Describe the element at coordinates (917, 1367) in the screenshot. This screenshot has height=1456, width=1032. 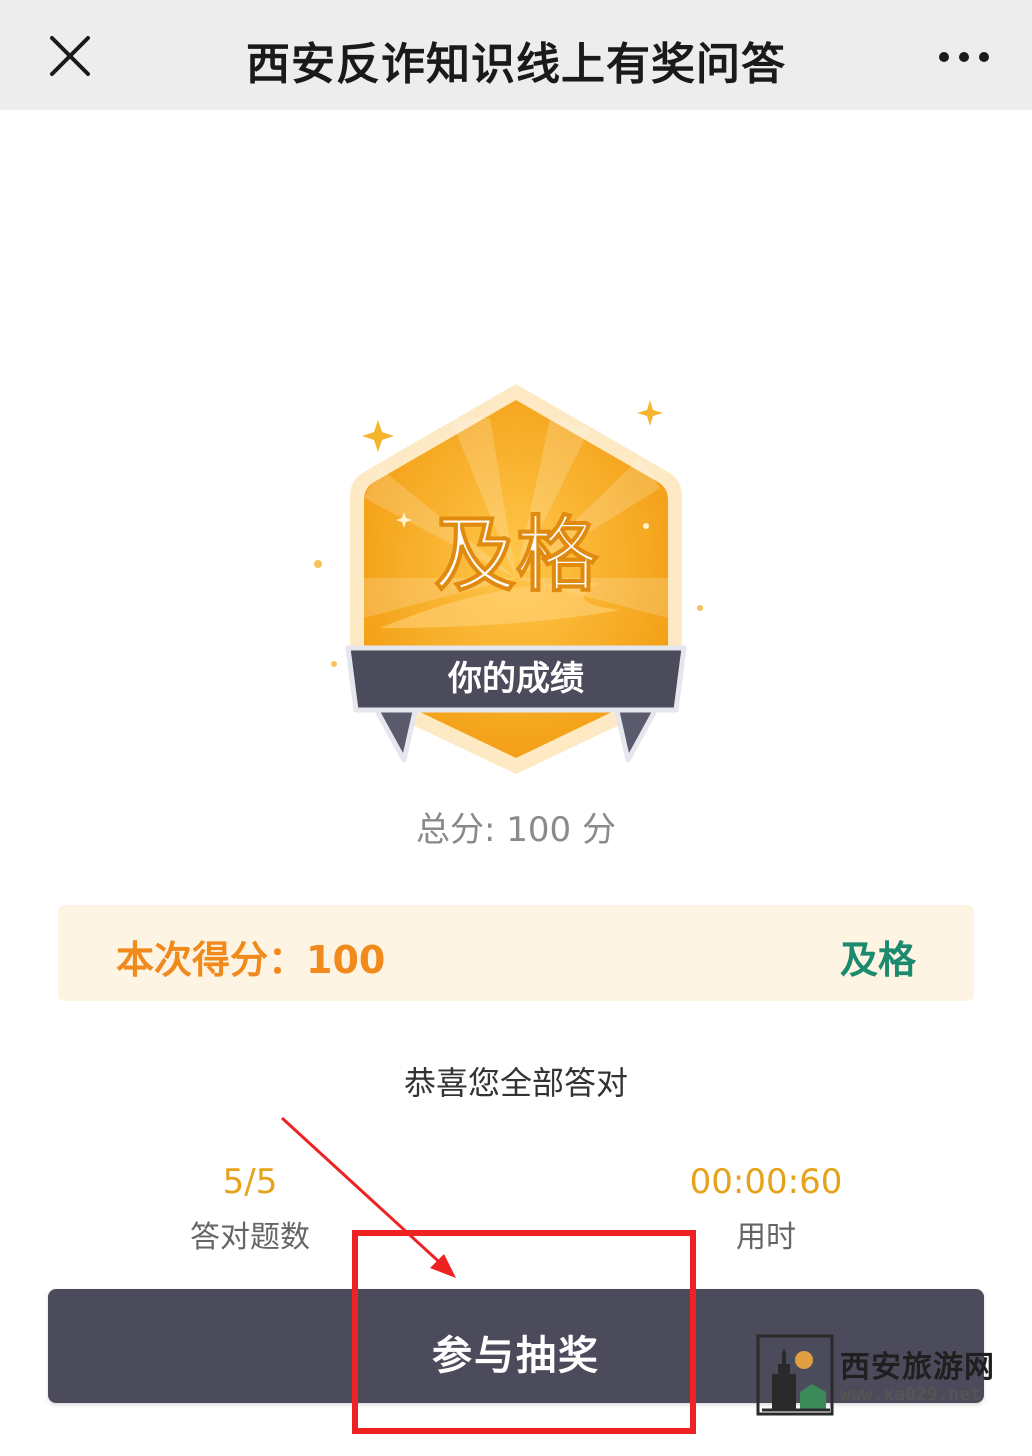
I see `watermark-name: 西安旅游网` at that location.